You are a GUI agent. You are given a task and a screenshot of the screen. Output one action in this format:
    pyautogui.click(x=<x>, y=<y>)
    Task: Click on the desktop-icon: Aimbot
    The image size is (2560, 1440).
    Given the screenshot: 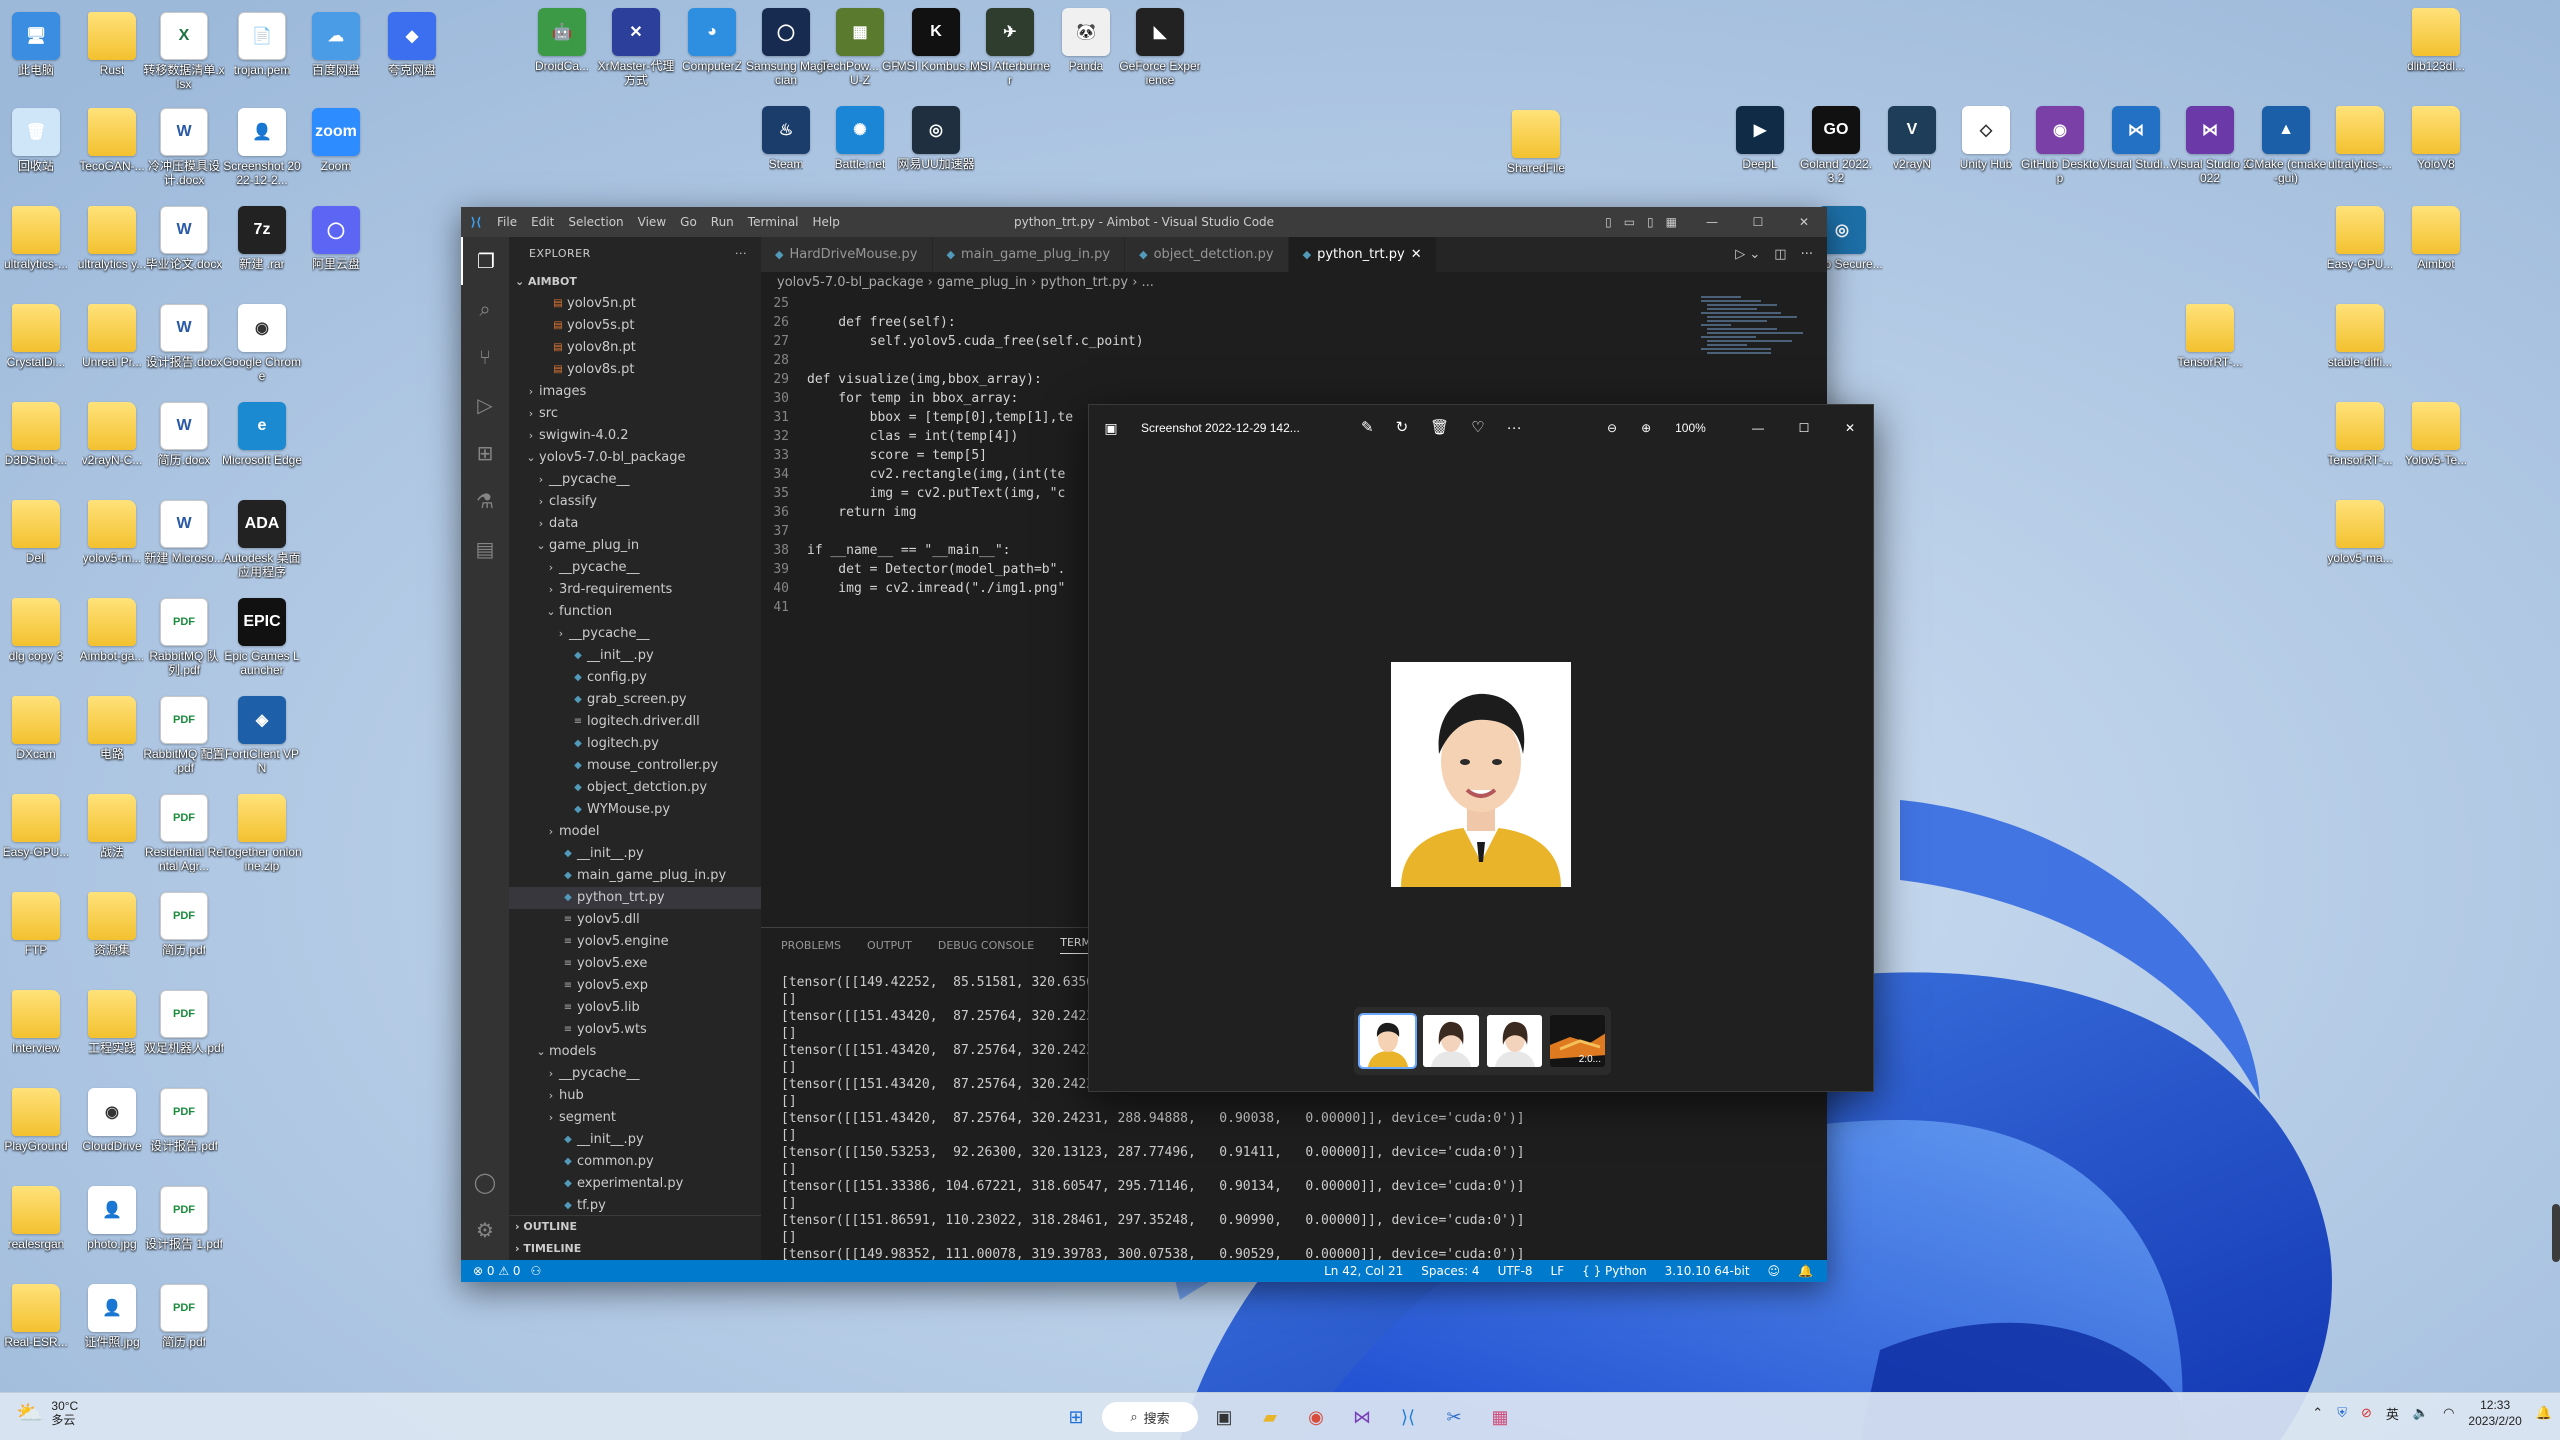 What is the action you would take?
    pyautogui.click(x=2436, y=245)
    